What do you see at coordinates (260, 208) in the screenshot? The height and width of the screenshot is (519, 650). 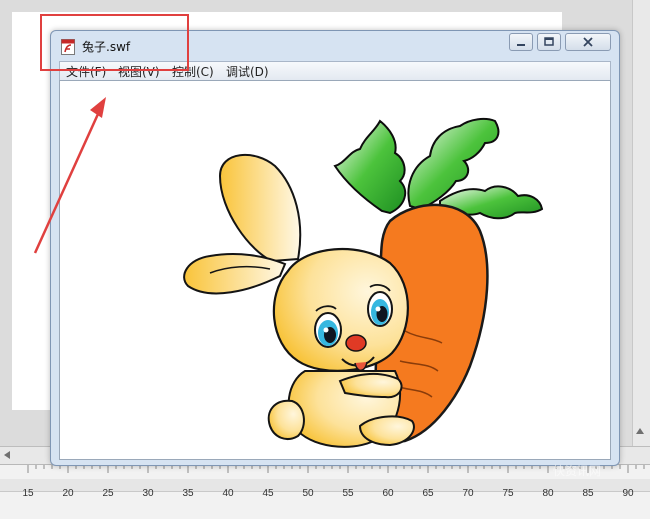 I see `rabbit-ear-tall` at bounding box center [260, 208].